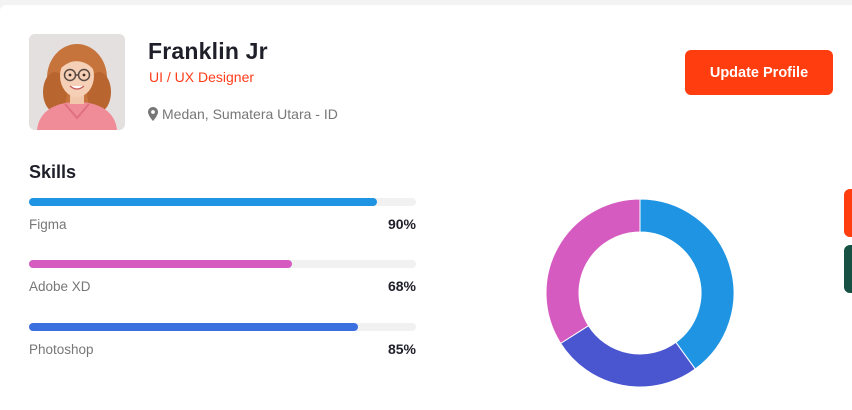 This screenshot has height=410, width=852. I want to click on profile-location: Medan, Sumatera Utara - ID, so click(243, 114).